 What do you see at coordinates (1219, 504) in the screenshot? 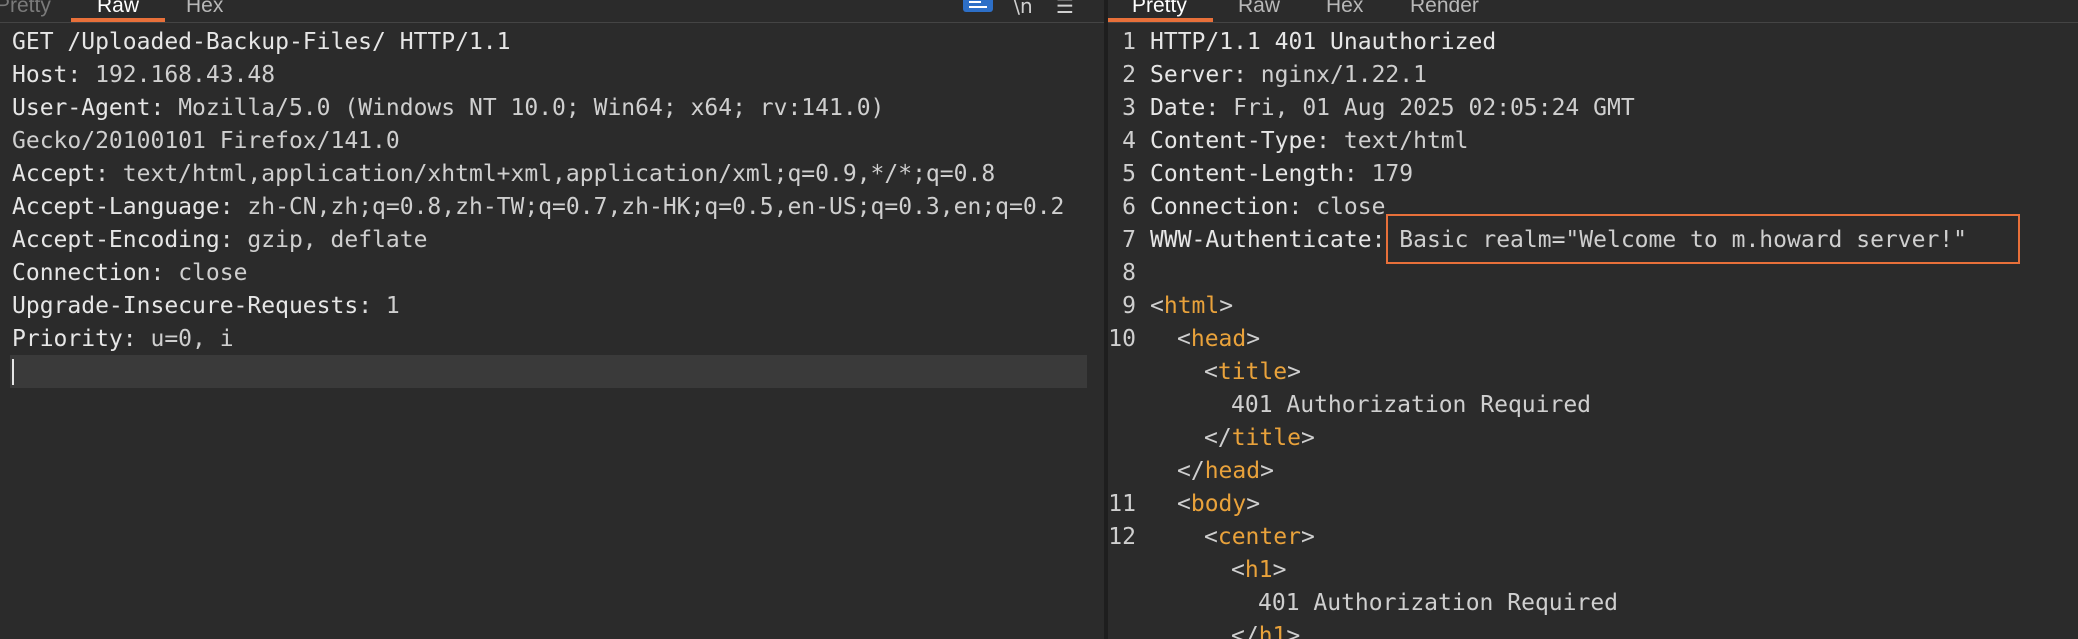
I see `body-open-tag: <body>` at bounding box center [1219, 504].